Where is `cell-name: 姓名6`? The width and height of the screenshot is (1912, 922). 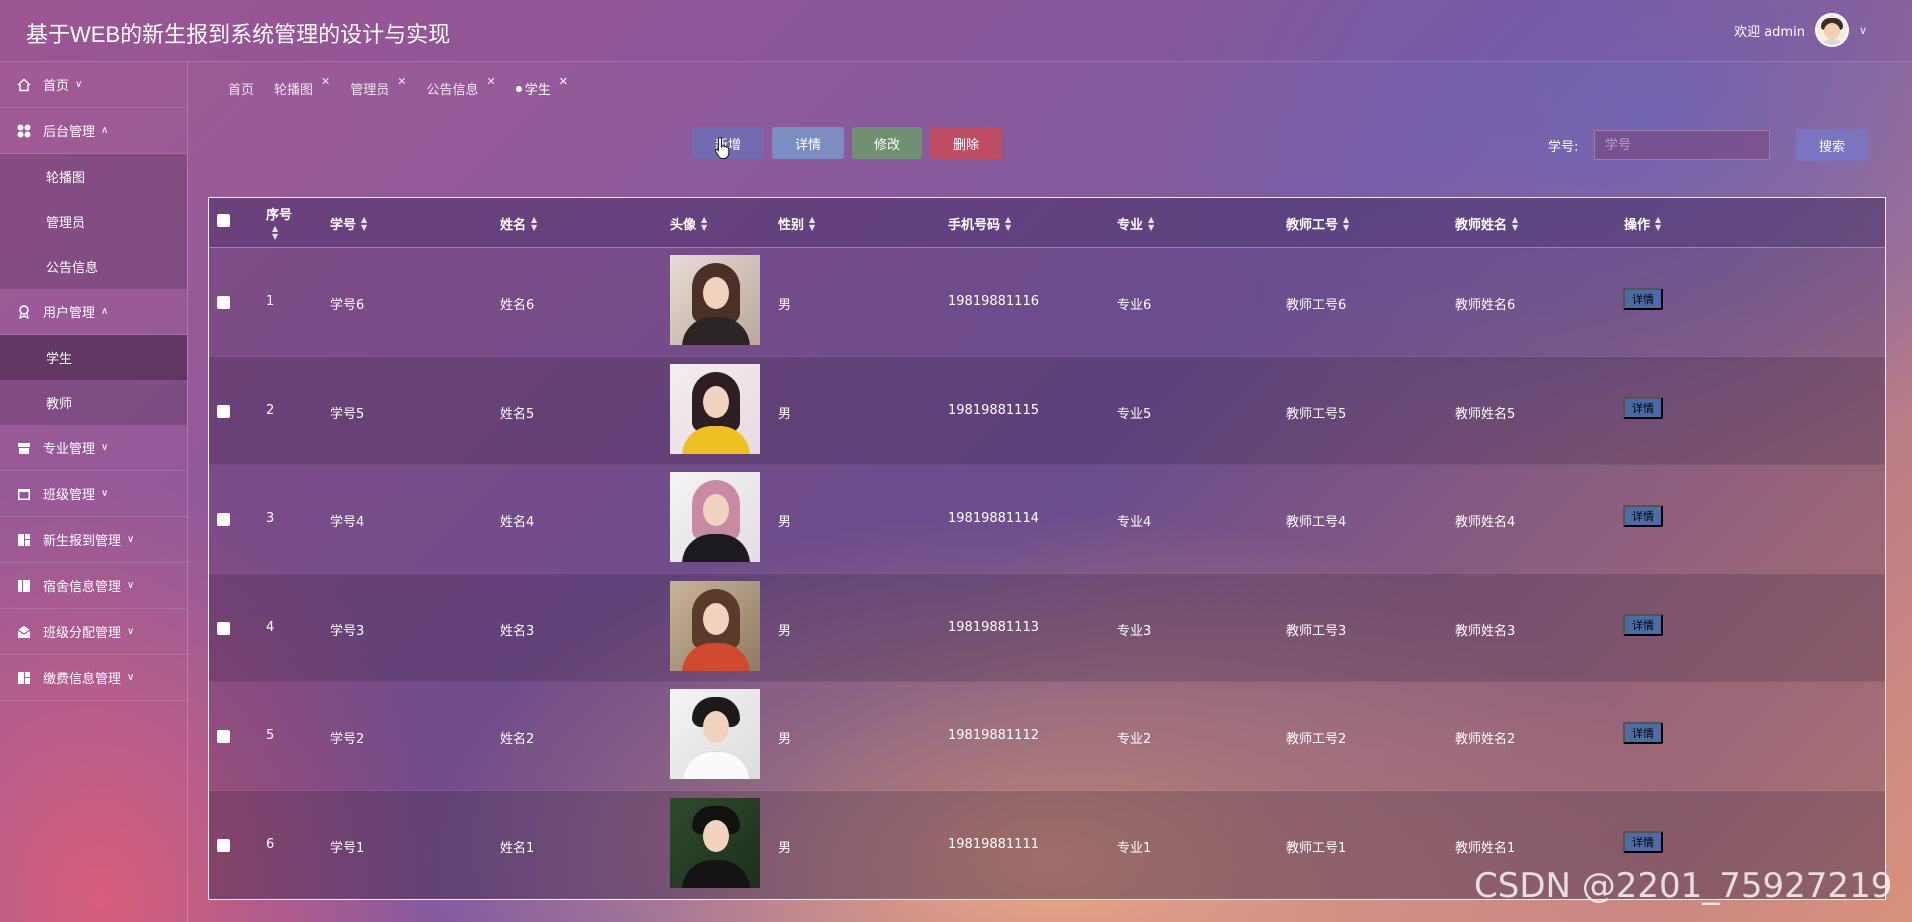 cell-name: 姓名6 is located at coordinates (517, 305).